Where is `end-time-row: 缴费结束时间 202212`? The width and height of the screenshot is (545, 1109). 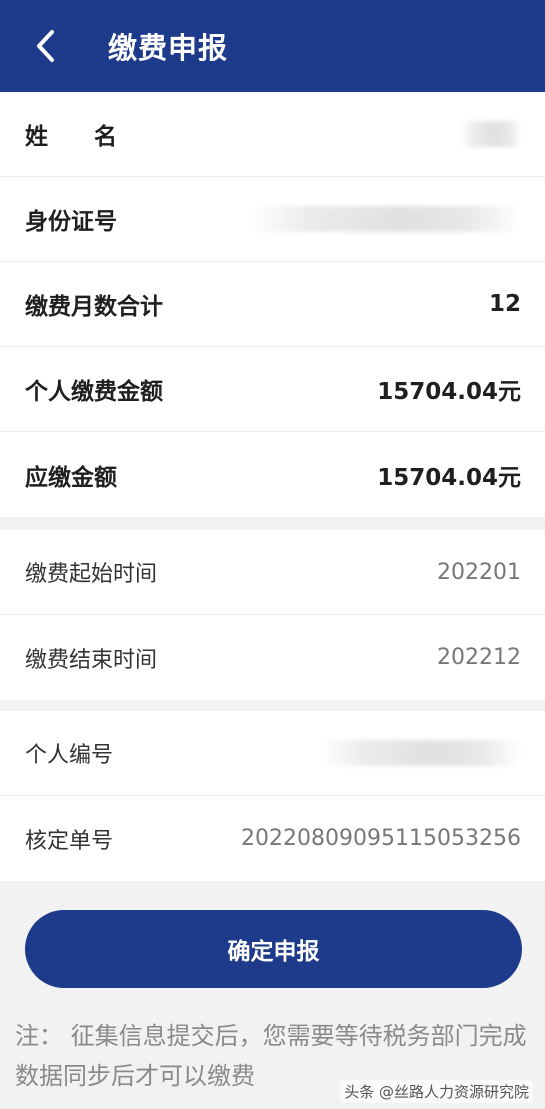
end-time-row: 缴费结束时间 202212 is located at coordinates (272, 657).